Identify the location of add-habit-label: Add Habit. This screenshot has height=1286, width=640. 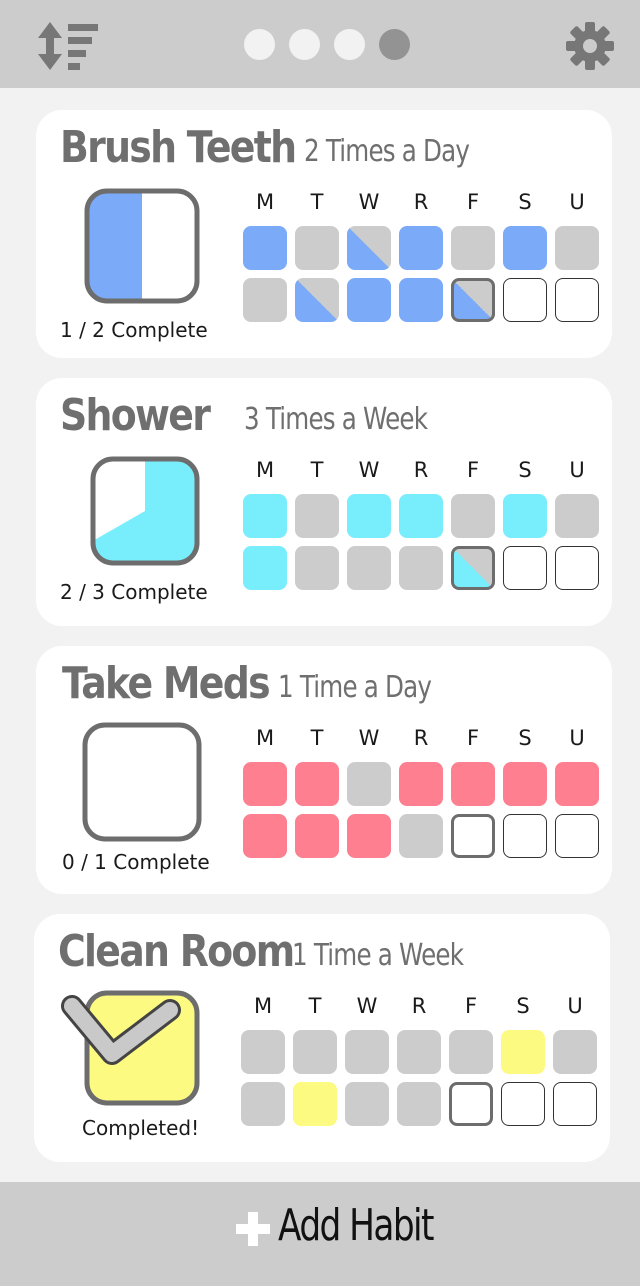
(356, 1225).